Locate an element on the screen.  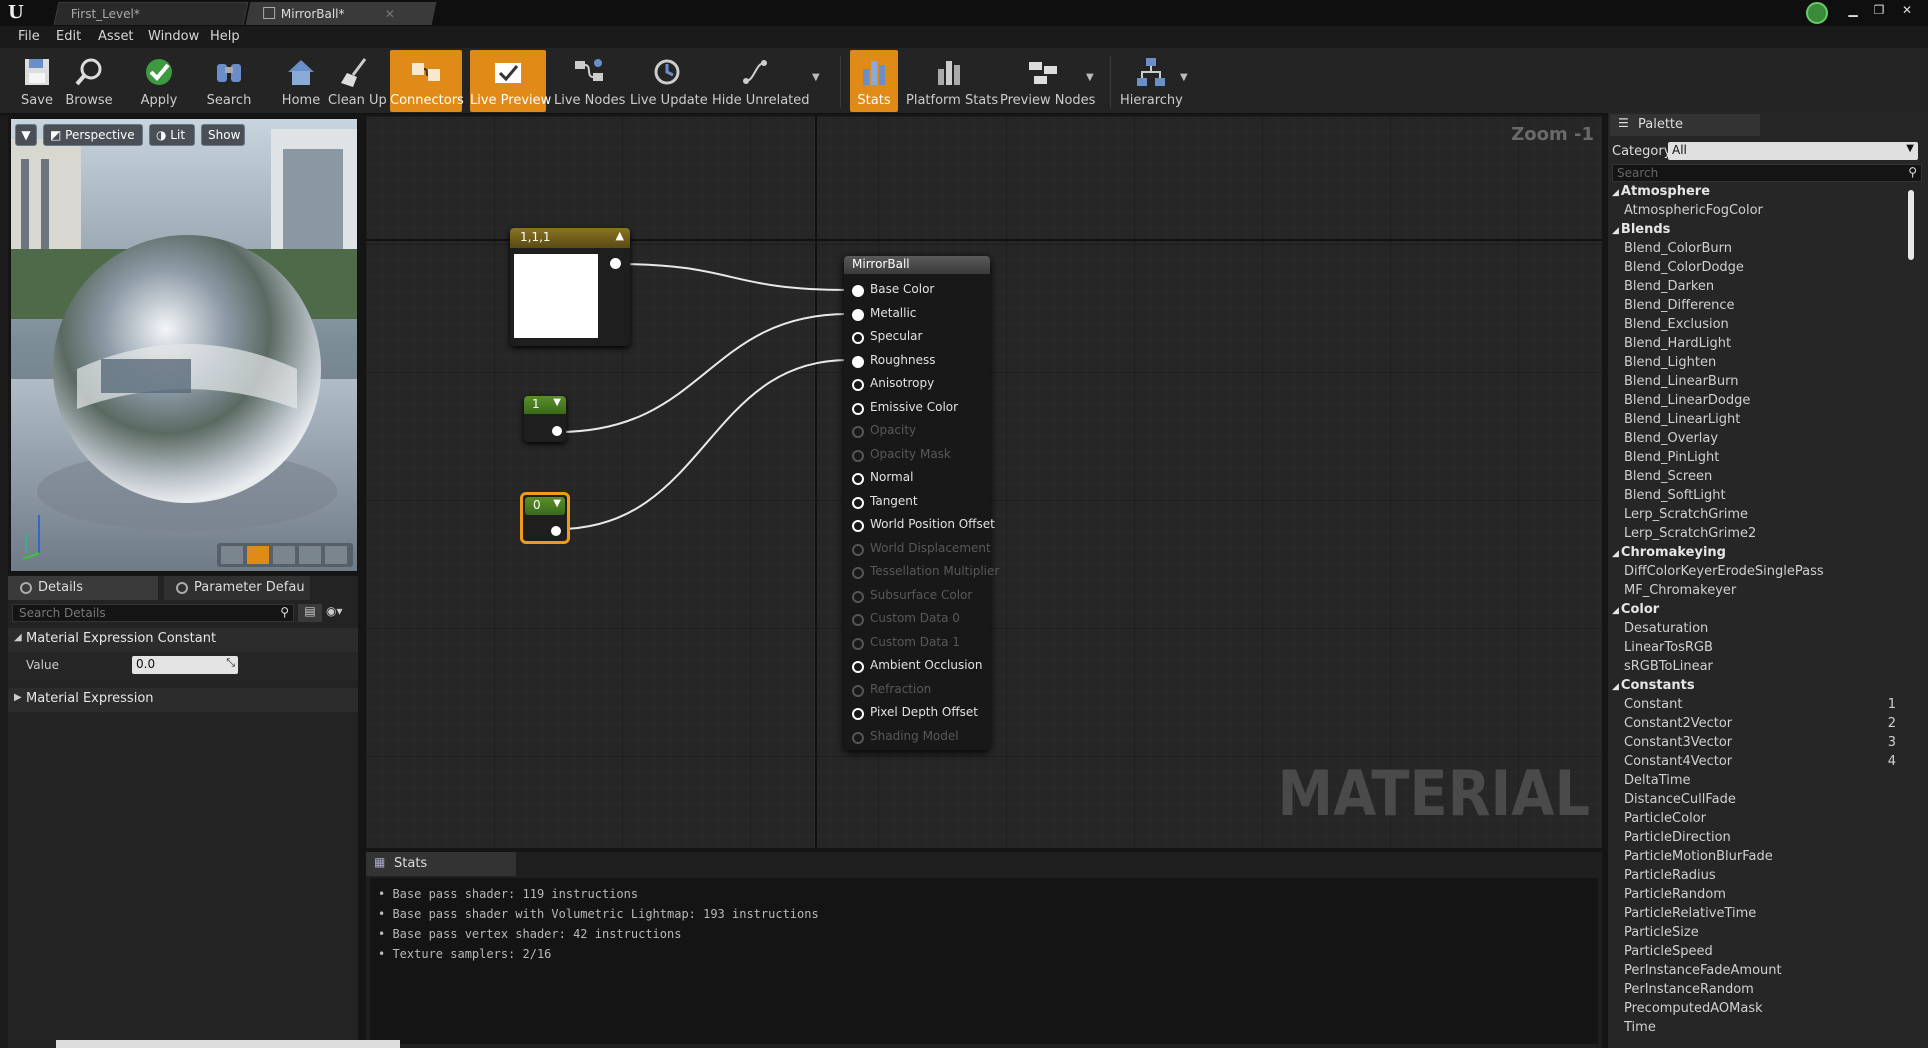
palette-item: sRGBToLinear is located at coordinates (1668, 666).